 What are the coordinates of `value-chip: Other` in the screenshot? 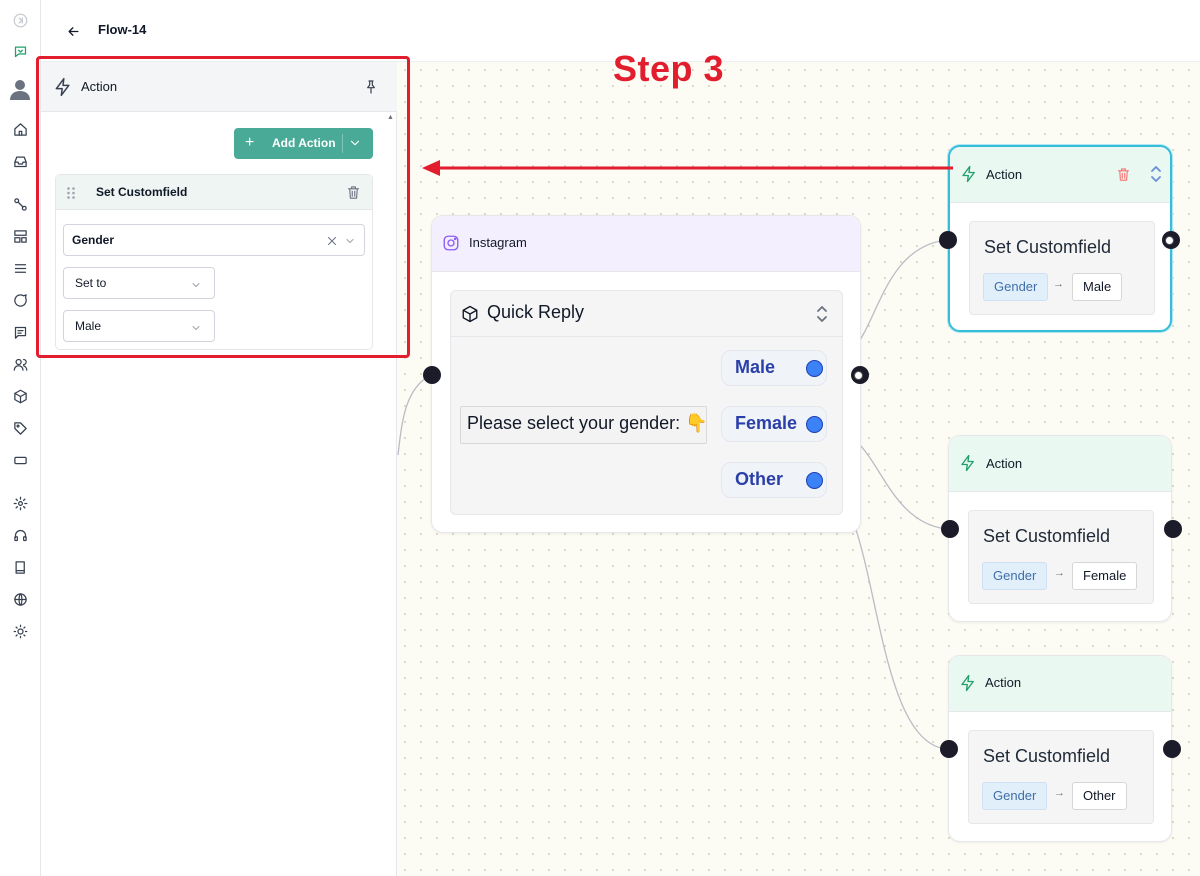 It's located at (1099, 796).